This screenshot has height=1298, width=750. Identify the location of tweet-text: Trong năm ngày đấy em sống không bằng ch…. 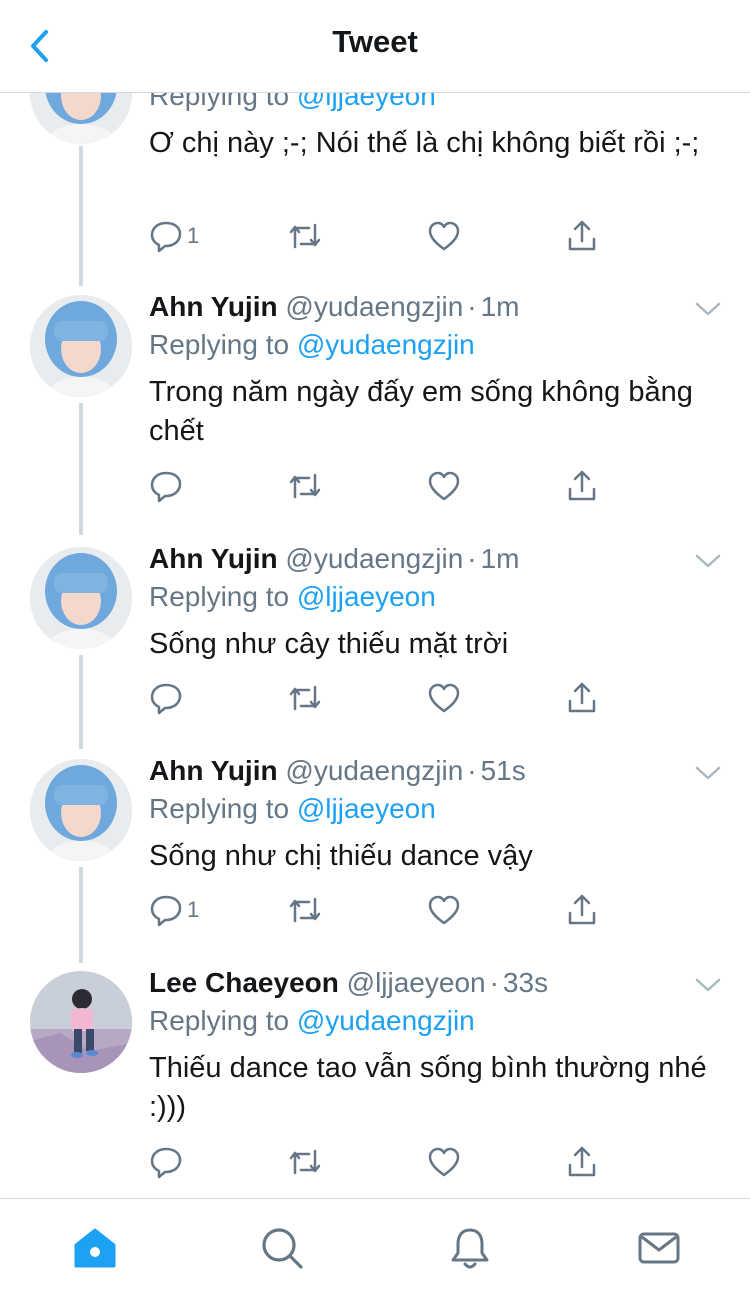
(421, 411).